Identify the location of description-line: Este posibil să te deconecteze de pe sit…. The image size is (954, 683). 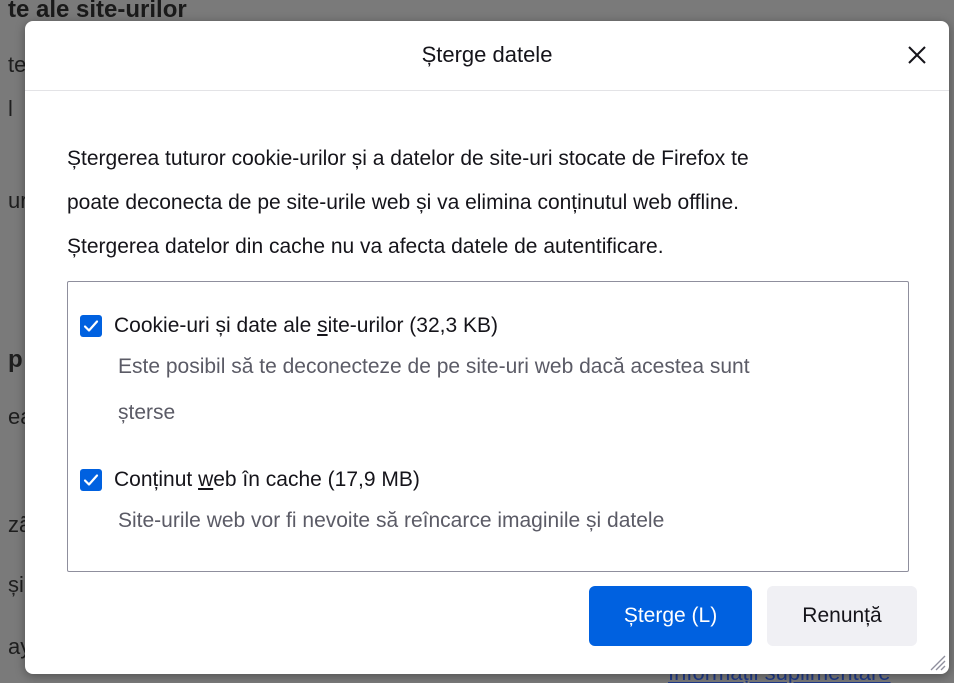
(434, 366).